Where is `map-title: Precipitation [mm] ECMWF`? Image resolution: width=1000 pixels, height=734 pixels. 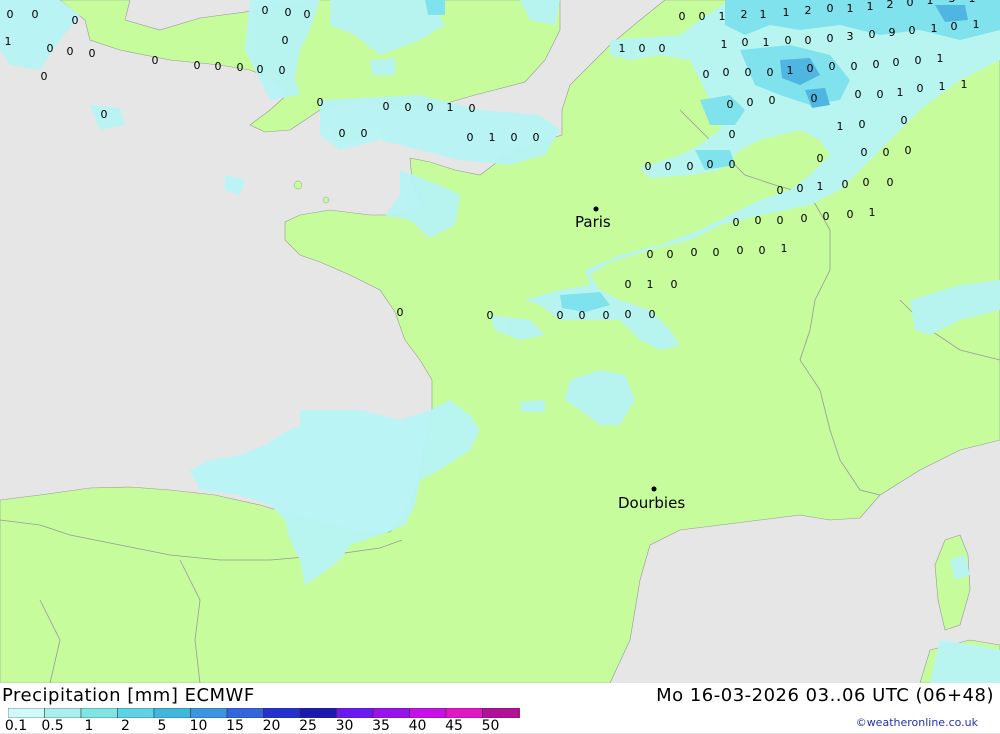
map-title: Precipitation [mm] ECMWF is located at coordinates (128, 695).